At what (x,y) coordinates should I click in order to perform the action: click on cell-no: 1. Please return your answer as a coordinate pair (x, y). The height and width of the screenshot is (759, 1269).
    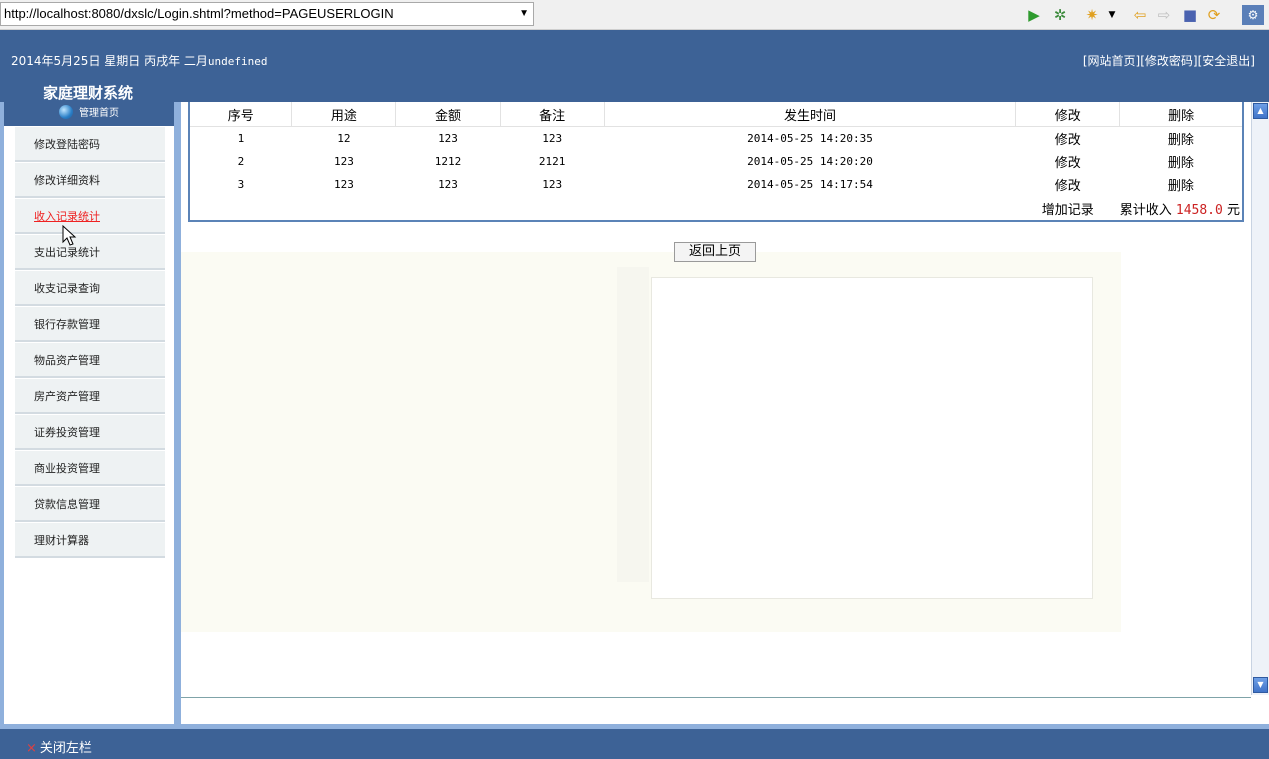
    Looking at the image, I should click on (241, 138).